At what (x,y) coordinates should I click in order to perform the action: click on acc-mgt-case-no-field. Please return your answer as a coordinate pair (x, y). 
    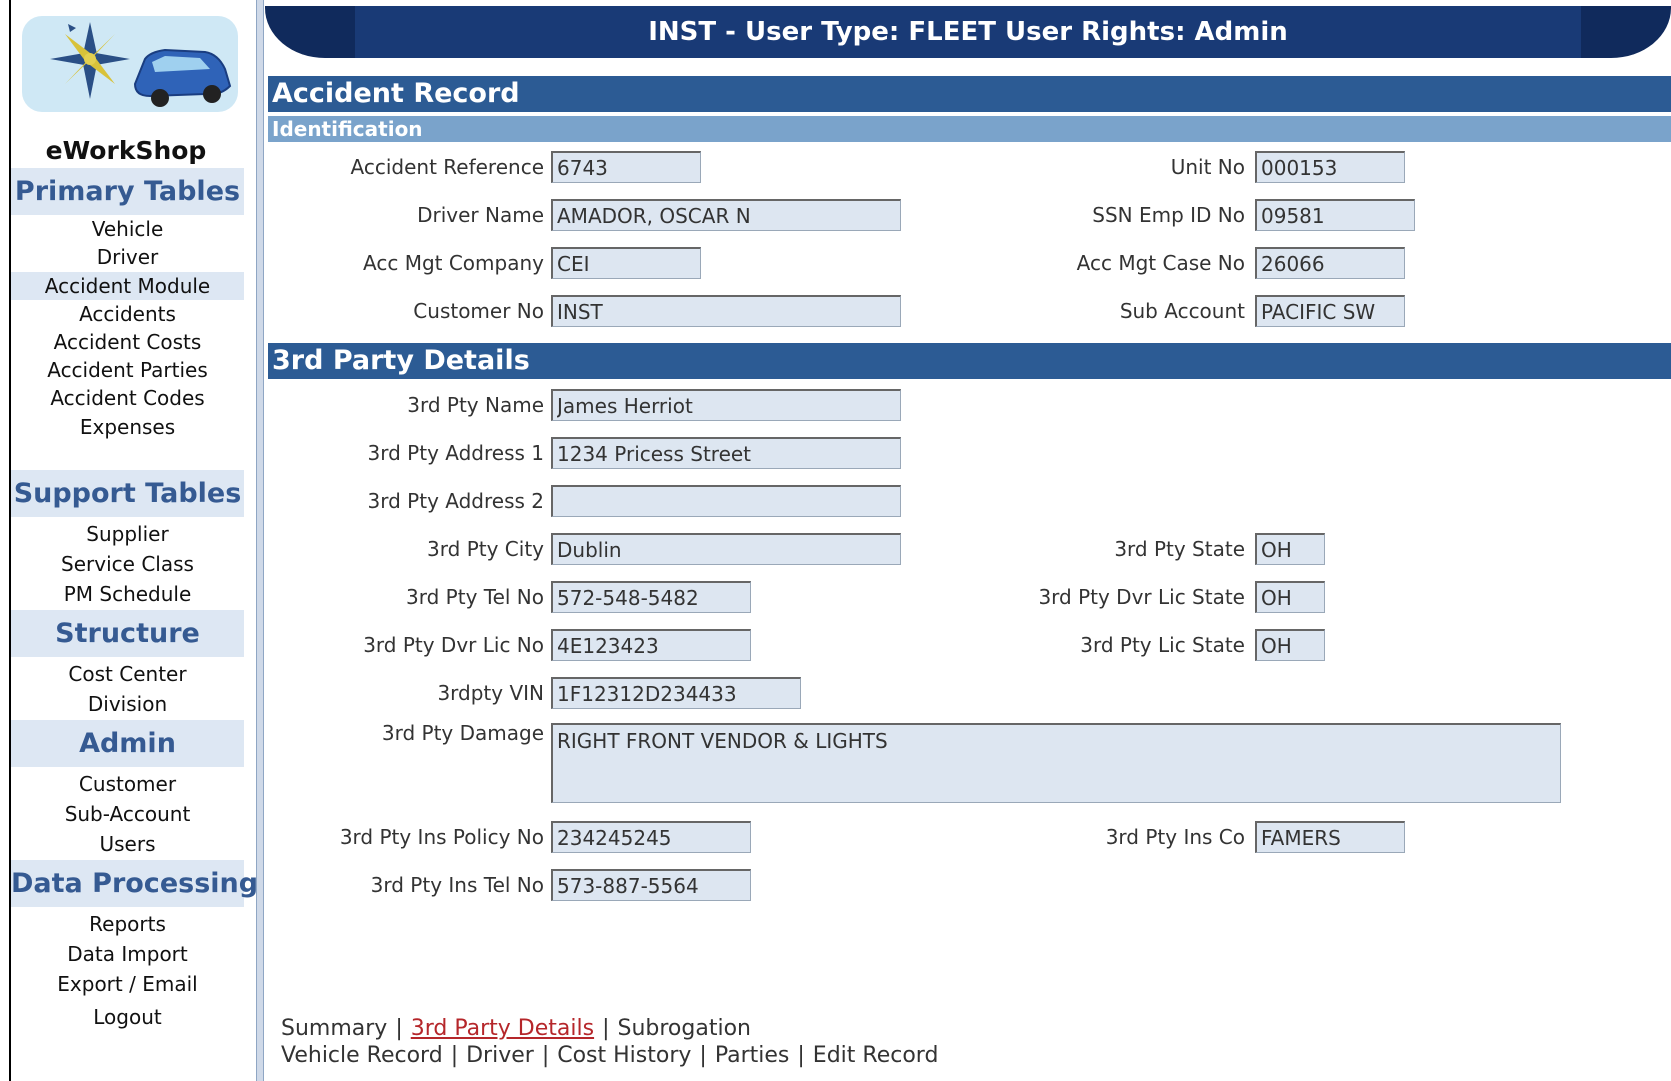
    Looking at the image, I should click on (1330, 263).